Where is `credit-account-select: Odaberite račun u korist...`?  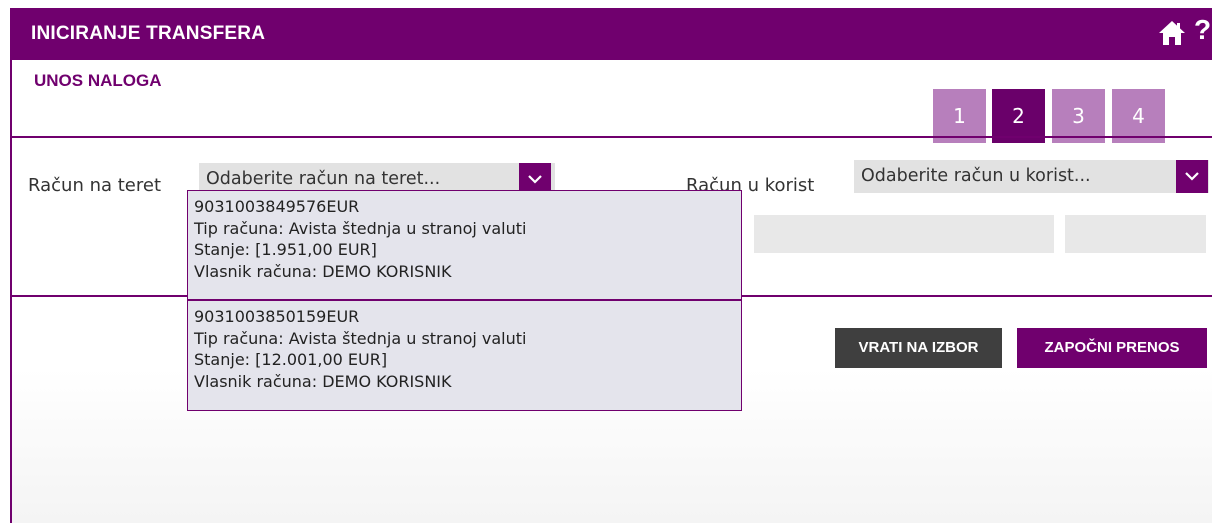 credit-account-select: Odaberite račun u korist... is located at coordinates (1031, 176).